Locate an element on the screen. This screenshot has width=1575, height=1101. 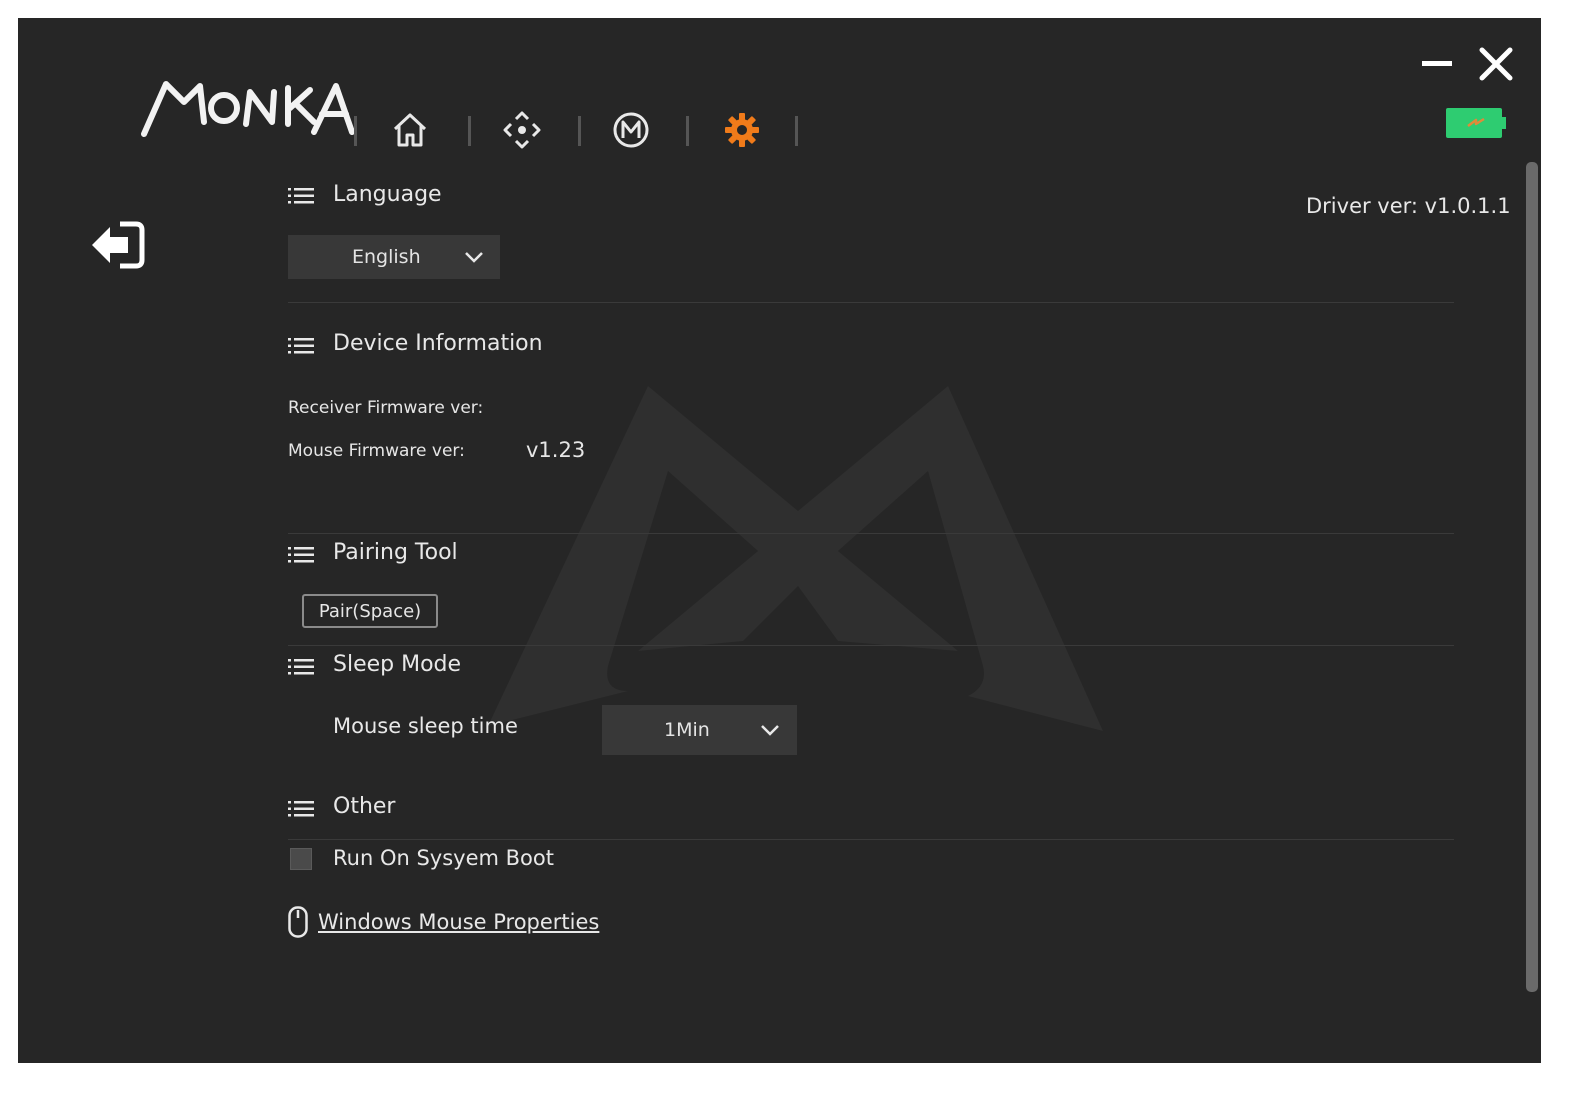
section-title-other: Other is located at coordinates (364, 806).